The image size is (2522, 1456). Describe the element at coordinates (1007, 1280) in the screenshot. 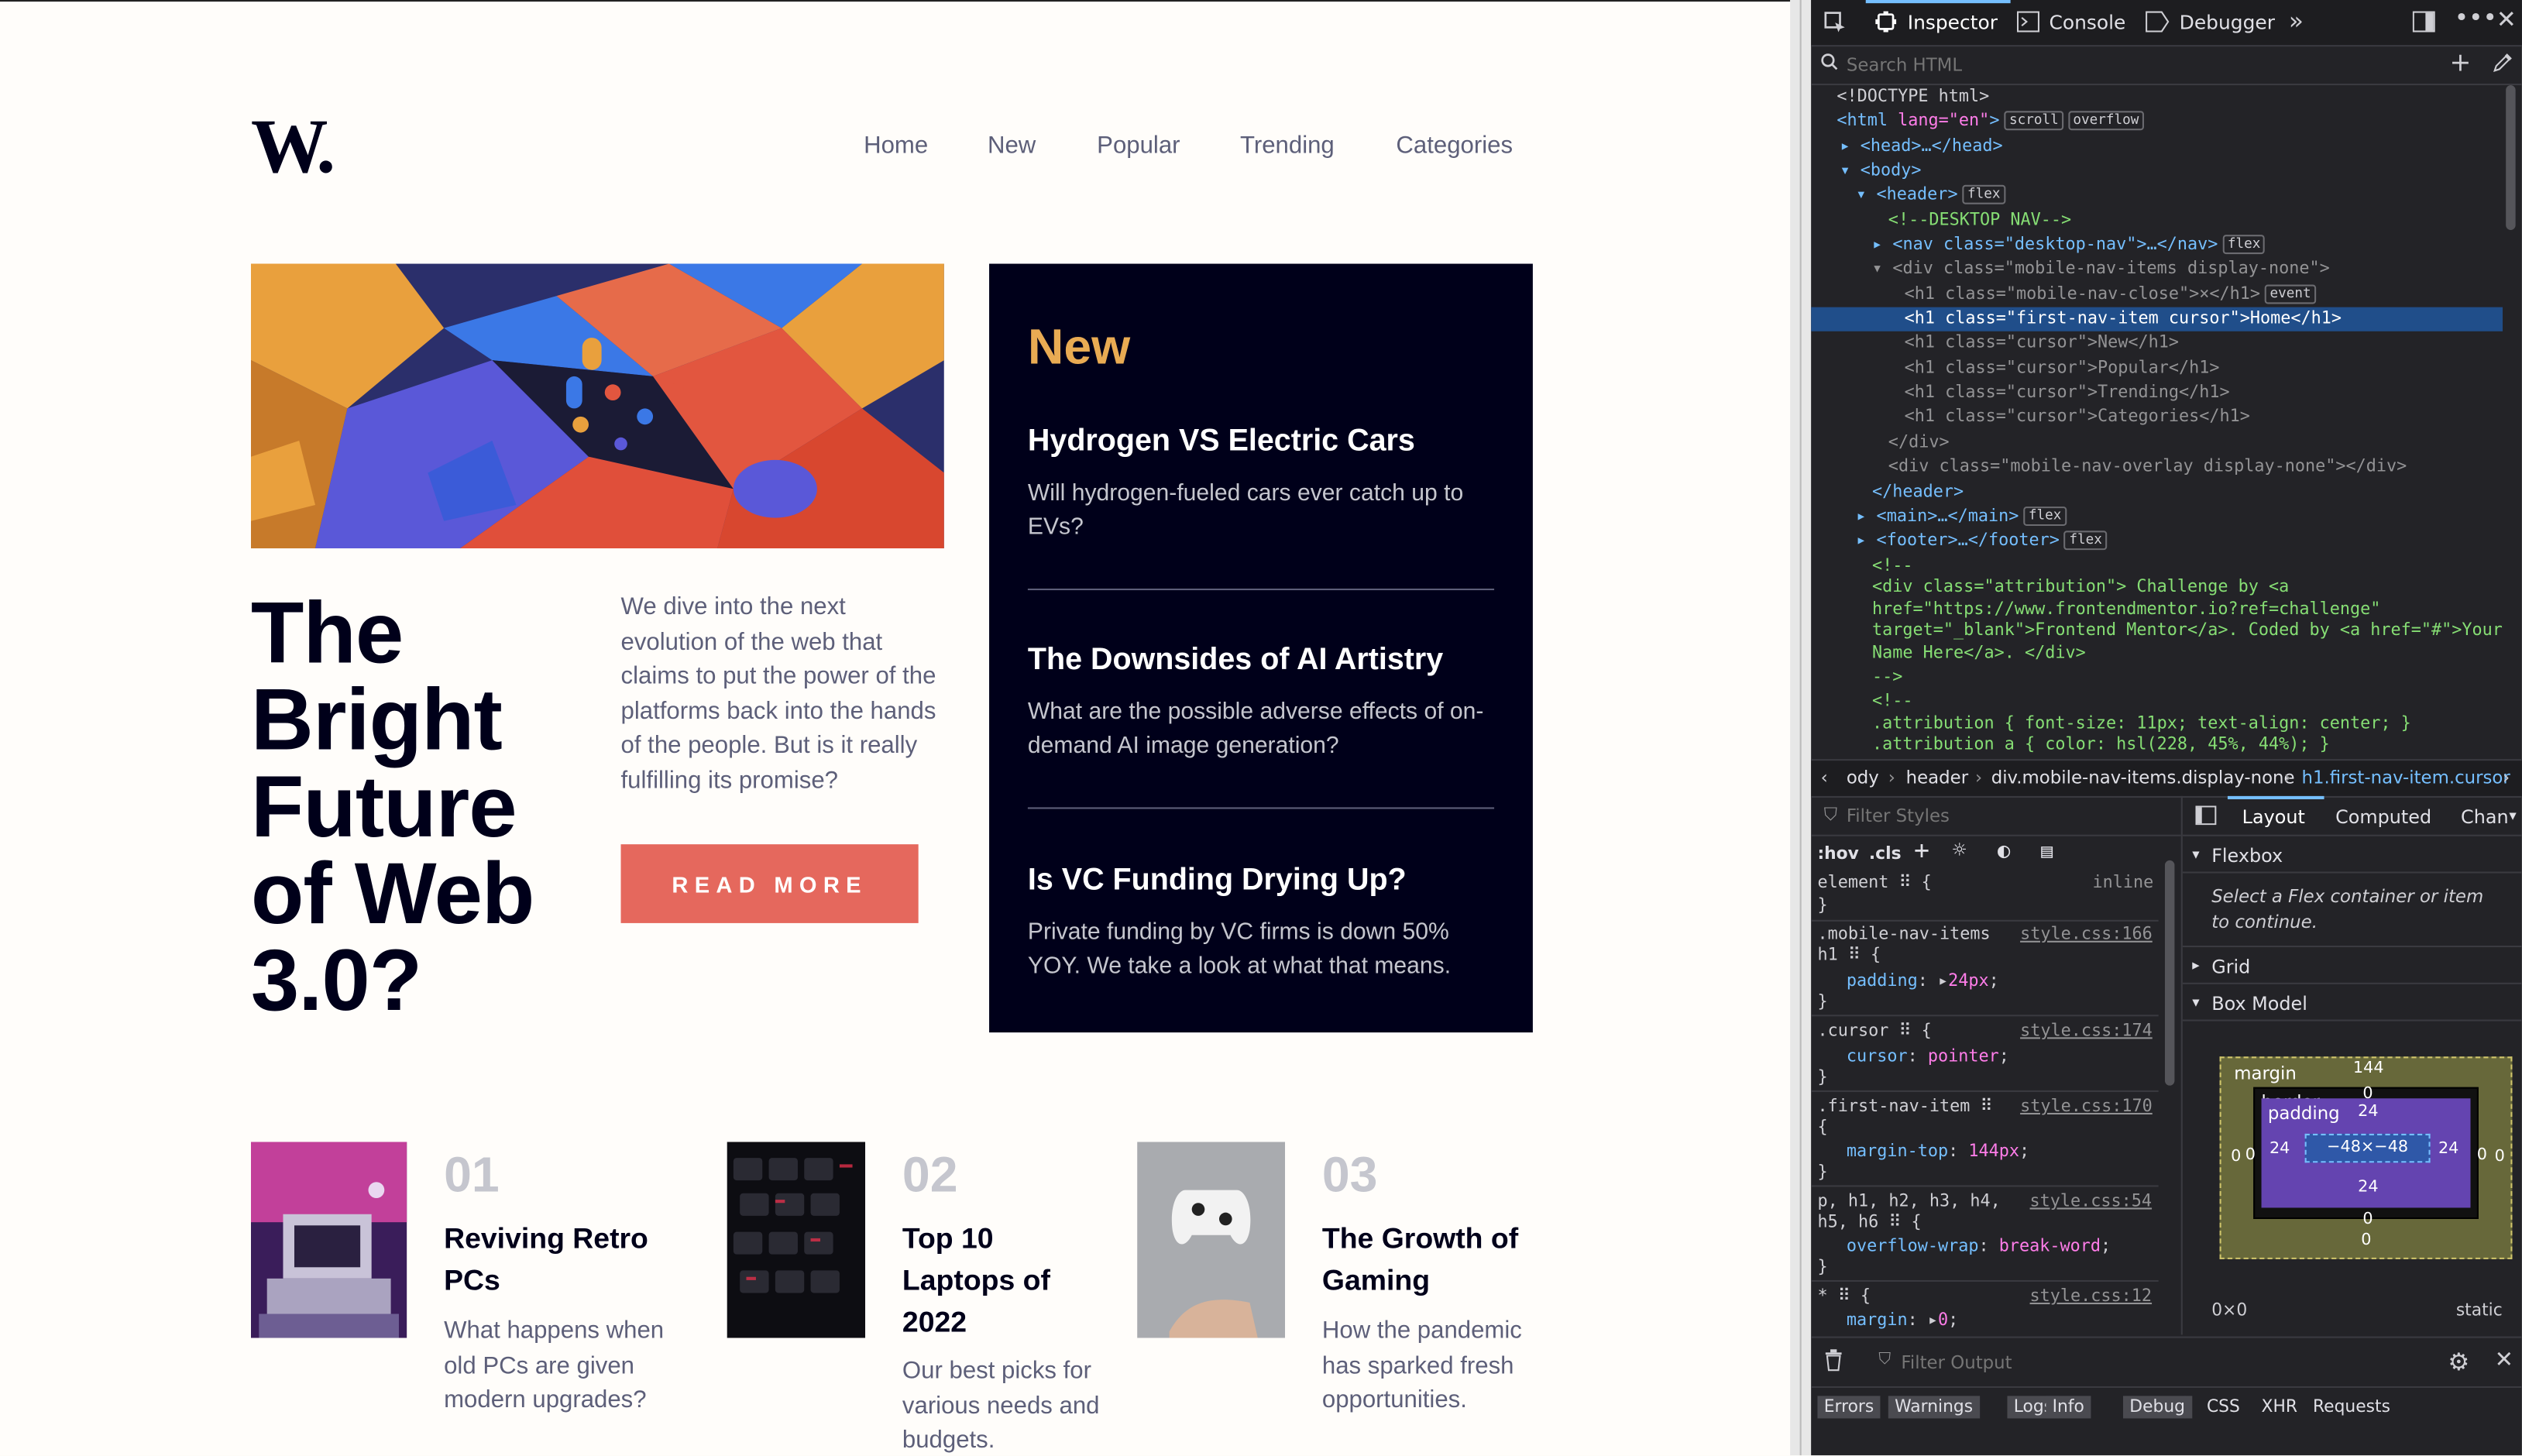

I see `card-title: Top 10 Laptops of 2022` at that location.